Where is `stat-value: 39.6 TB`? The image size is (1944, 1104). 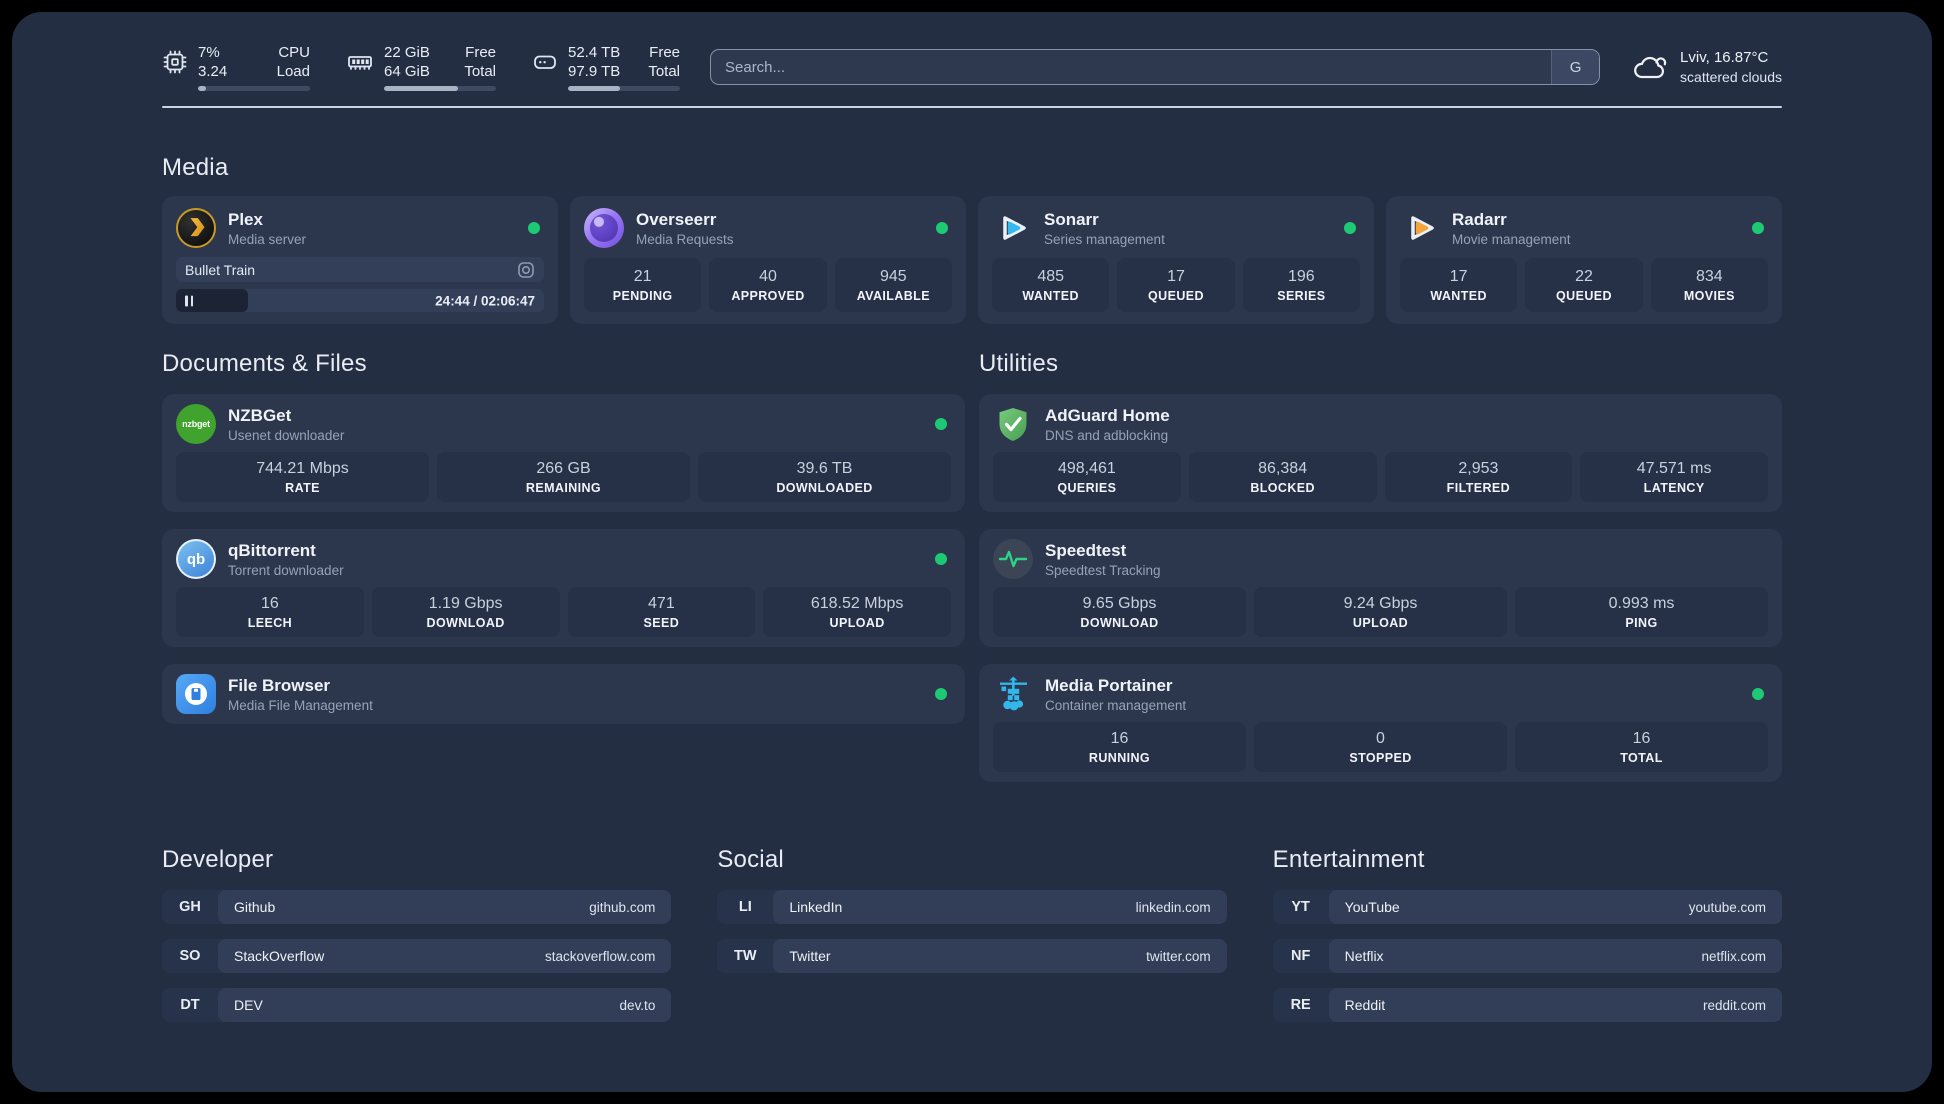 stat-value: 39.6 TB is located at coordinates (824, 468).